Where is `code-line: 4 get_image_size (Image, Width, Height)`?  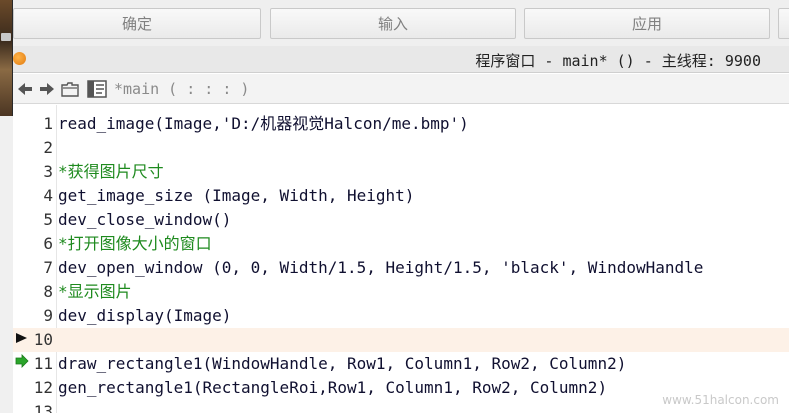
code-line: 4 get_image_size (Image, Width, Height) is located at coordinates (401, 196).